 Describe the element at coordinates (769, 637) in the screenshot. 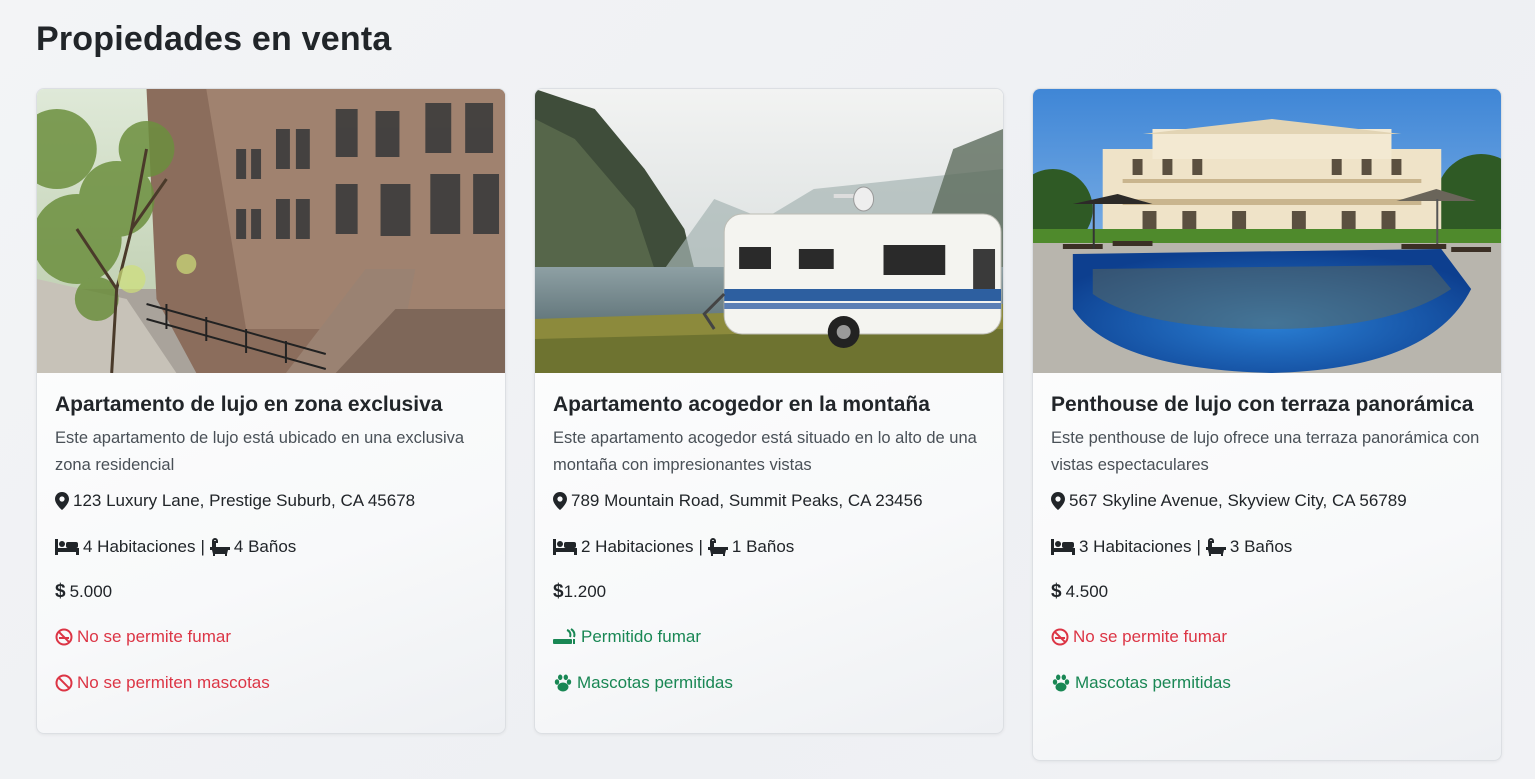

I see `smoking-policy: Permitido fumar` at that location.